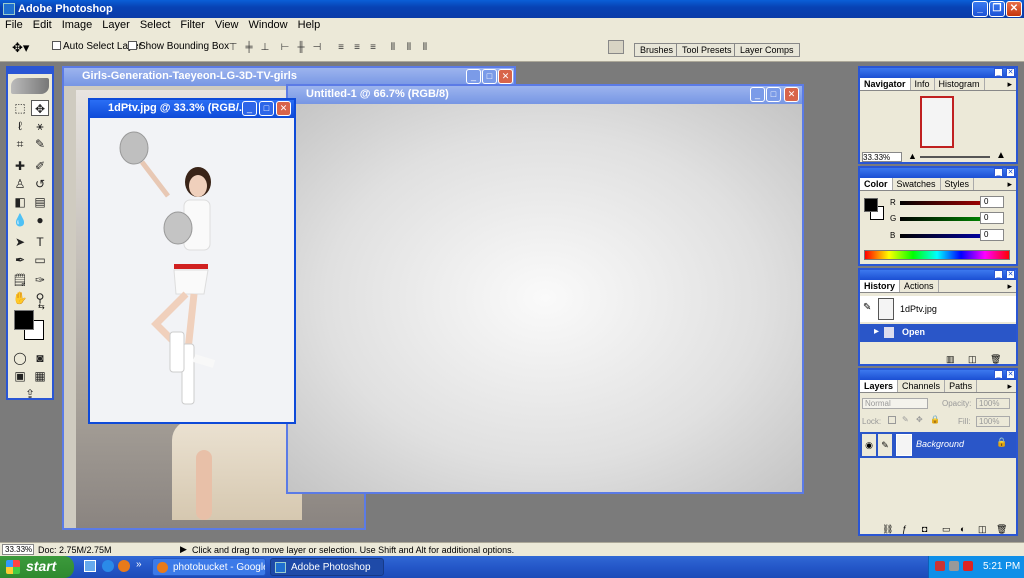  Describe the element at coordinates (233, 48) in the screenshot. I see `align-top-icon: ⊤` at that location.